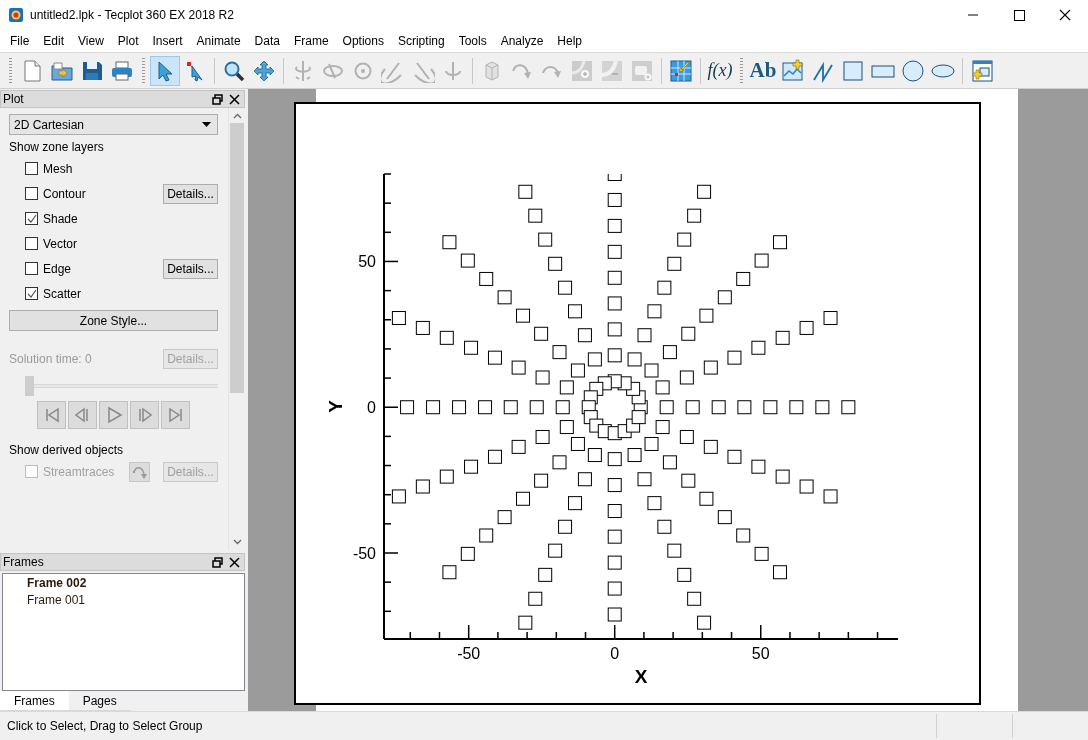 The width and height of the screenshot is (1088, 740). Describe the element at coordinates (132, 15) in the screenshot. I see `window-title: untitled2.lpk - Tecplot 360 EX 2018 R2` at that location.